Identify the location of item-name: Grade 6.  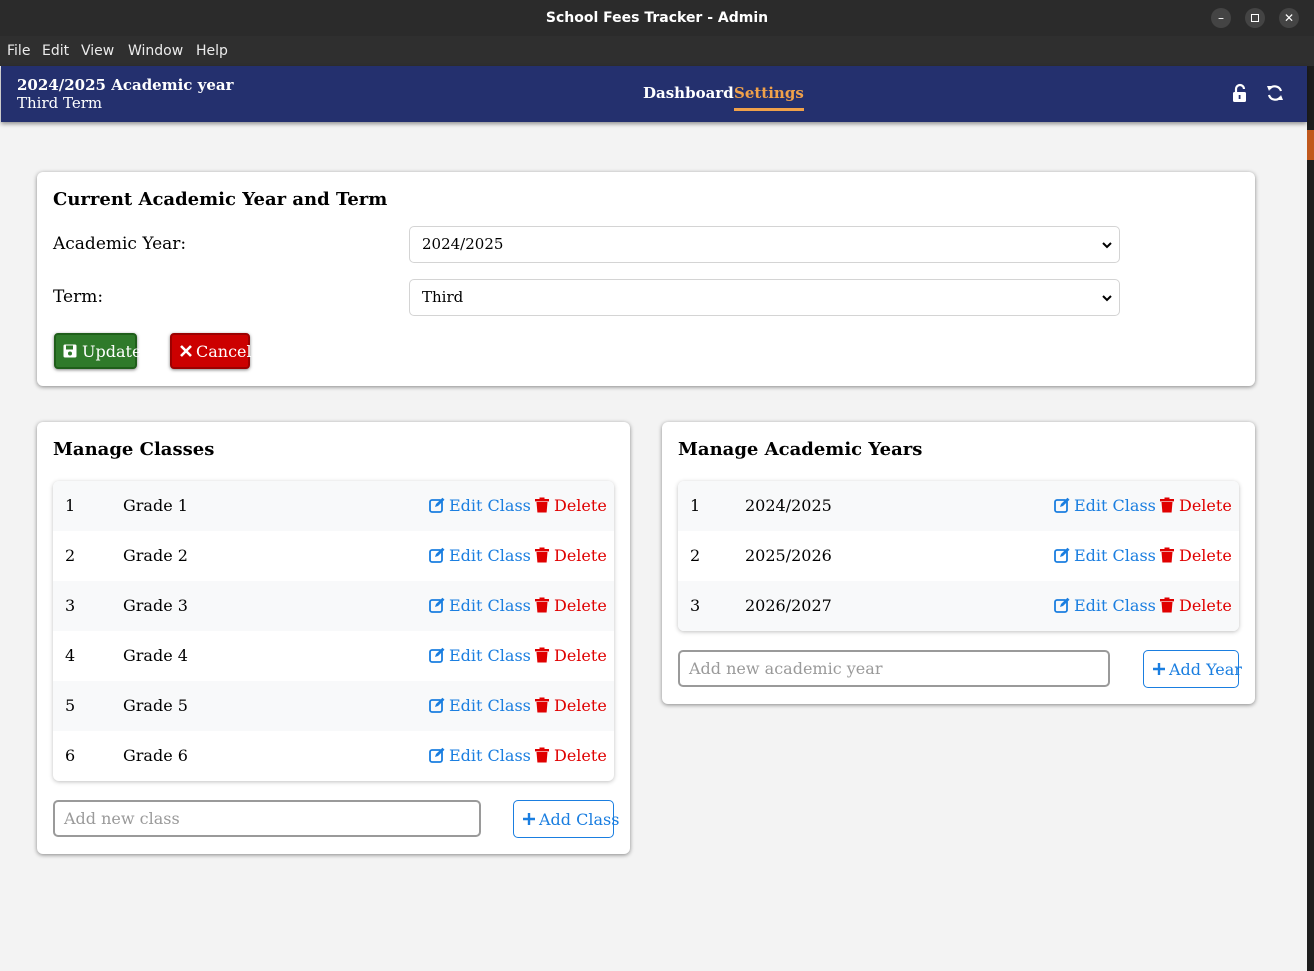
(155, 755).